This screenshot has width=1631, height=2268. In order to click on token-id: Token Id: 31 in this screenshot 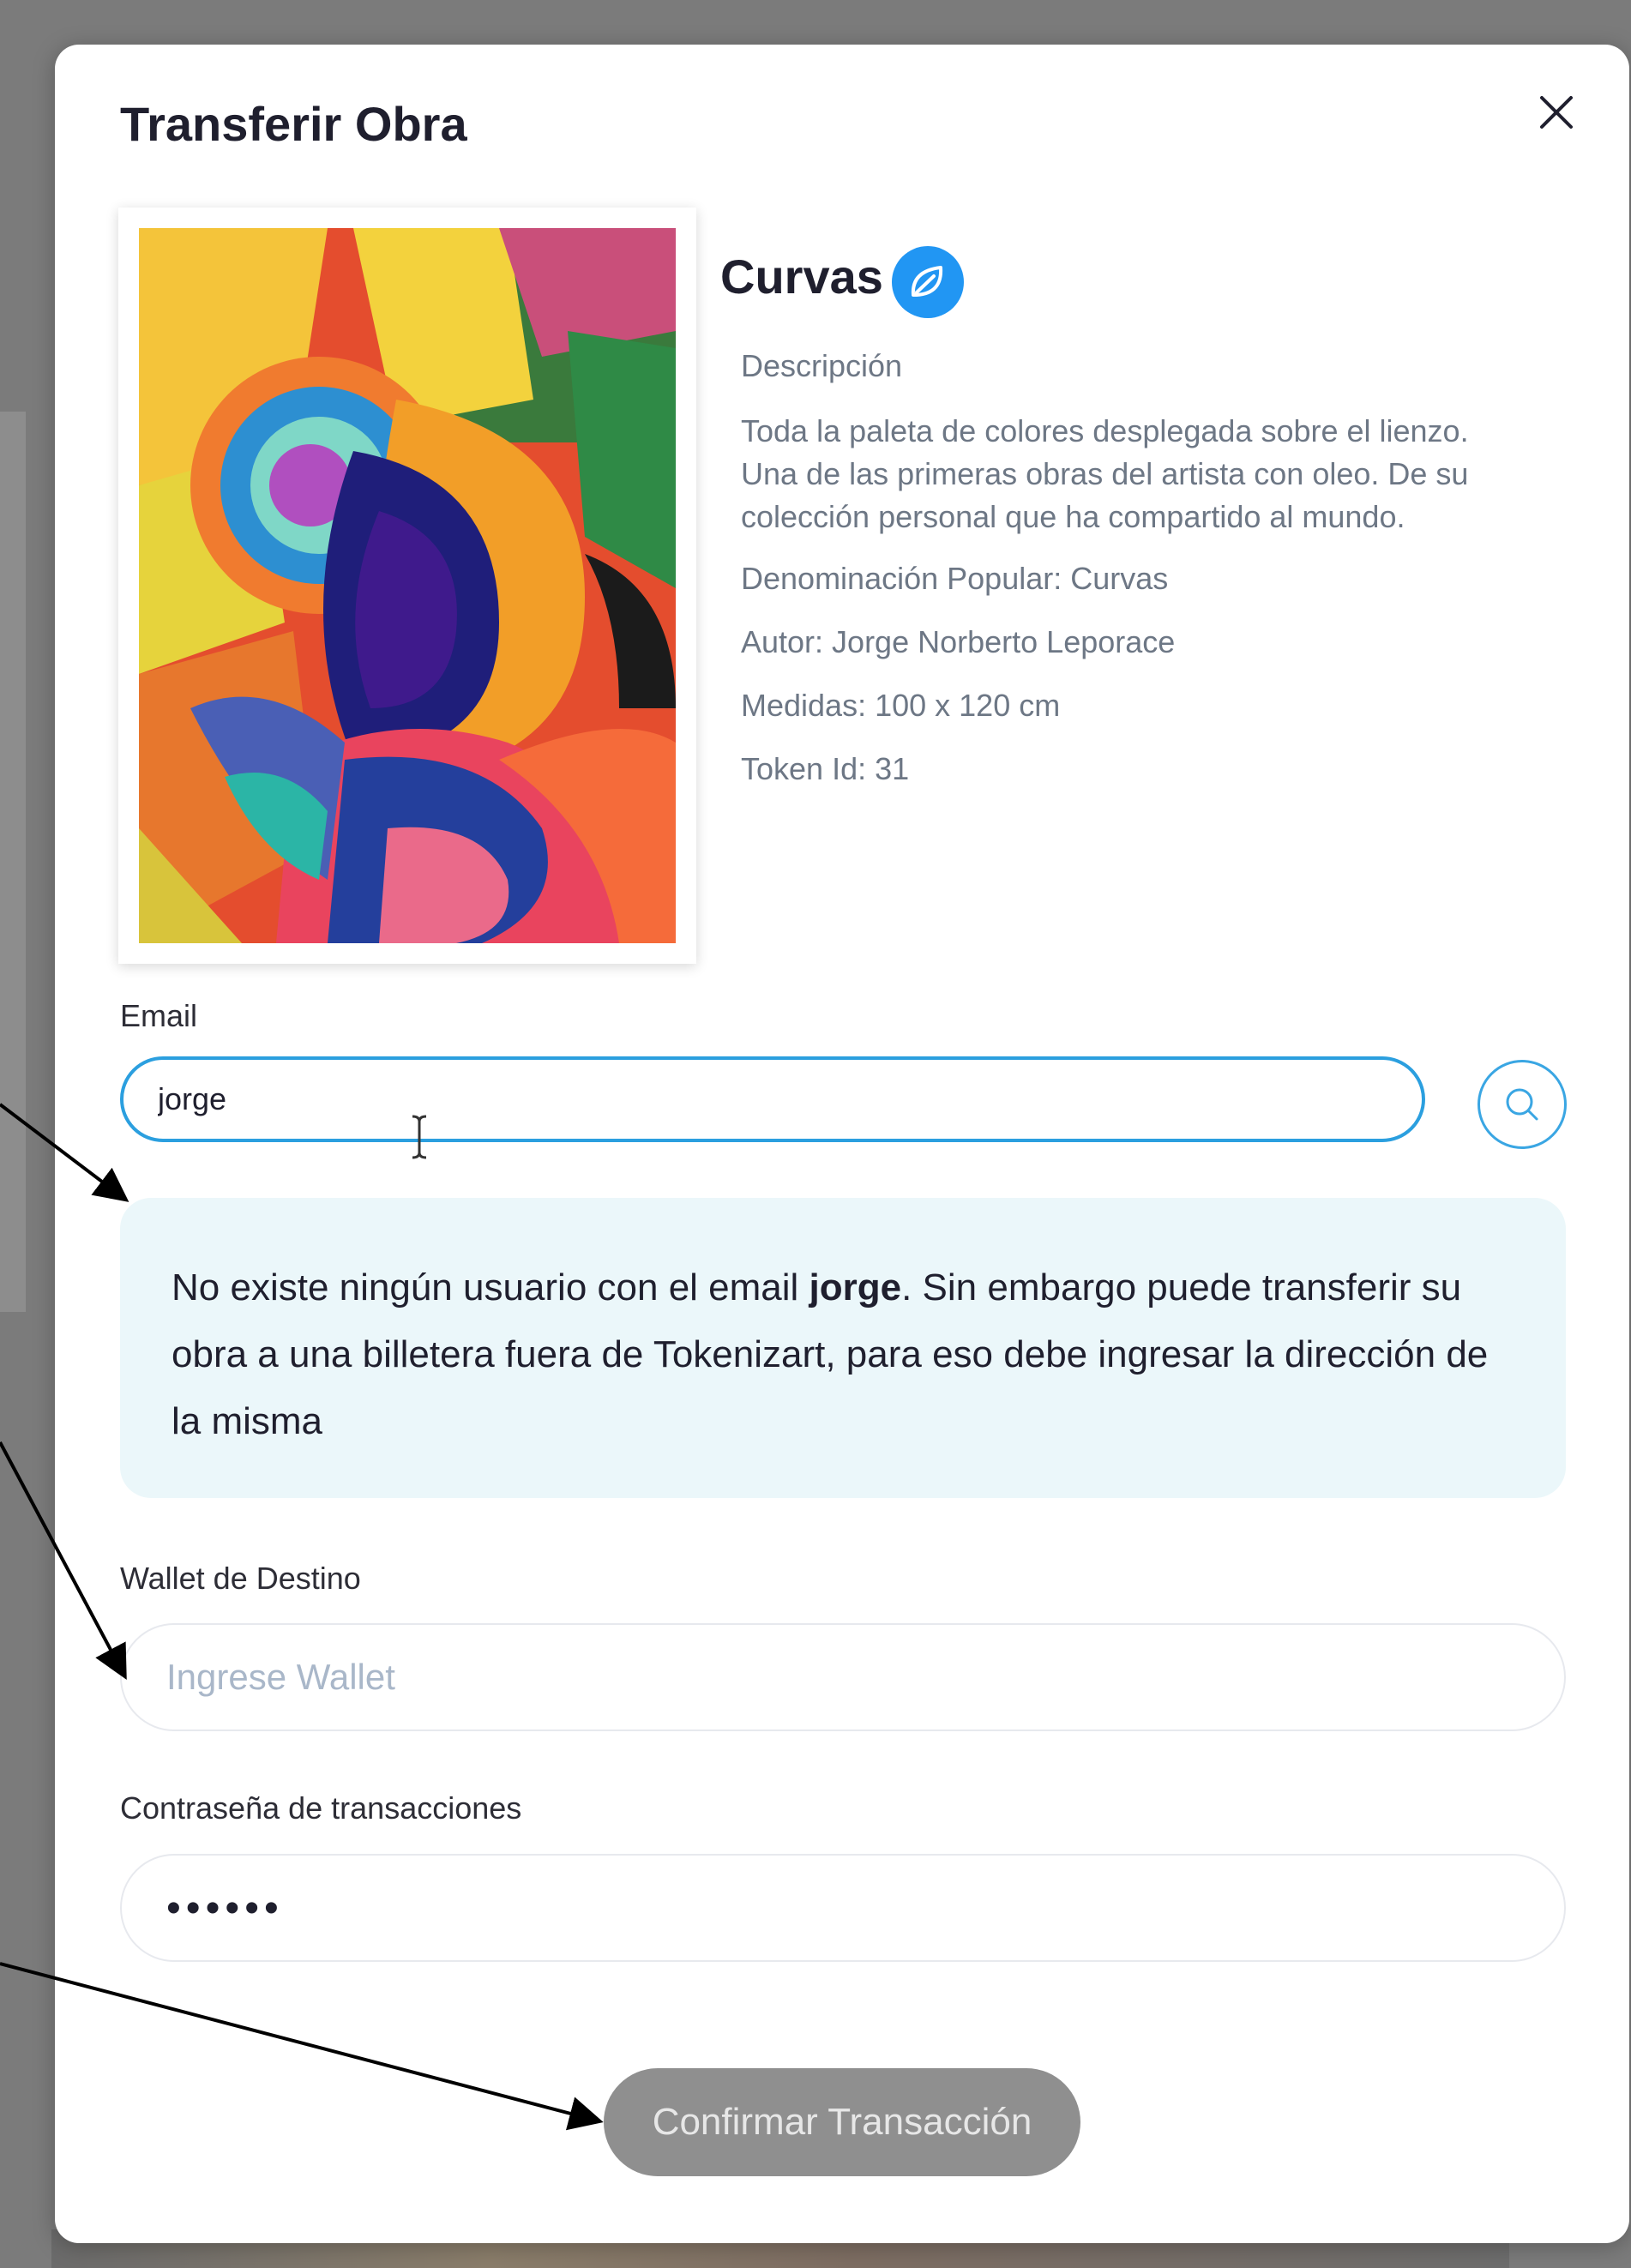, I will do `click(825, 768)`.